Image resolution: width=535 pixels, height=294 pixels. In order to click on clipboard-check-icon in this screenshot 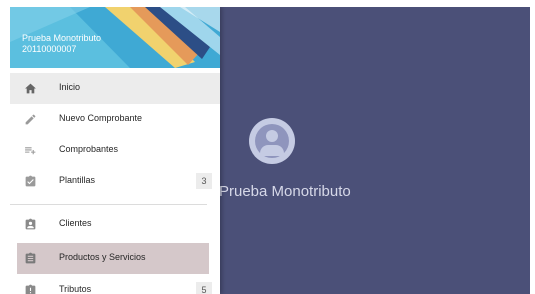, I will do `click(30, 181)`.